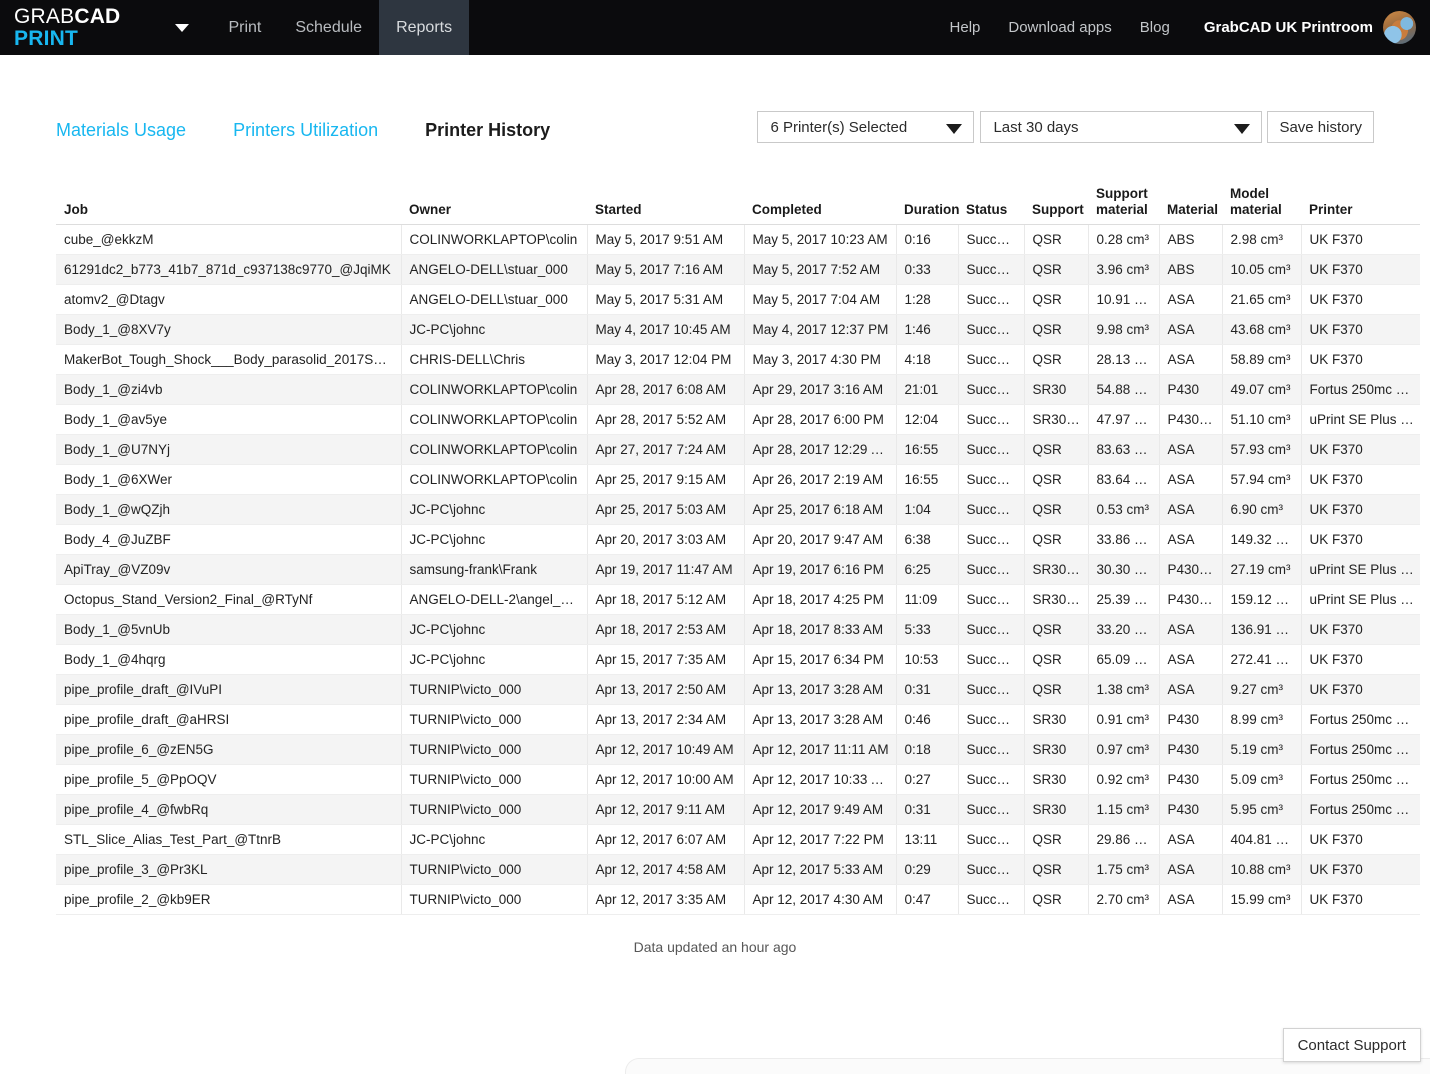 The height and width of the screenshot is (1074, 1430). I want to click on column-header-status: Status, so click(991, 206).